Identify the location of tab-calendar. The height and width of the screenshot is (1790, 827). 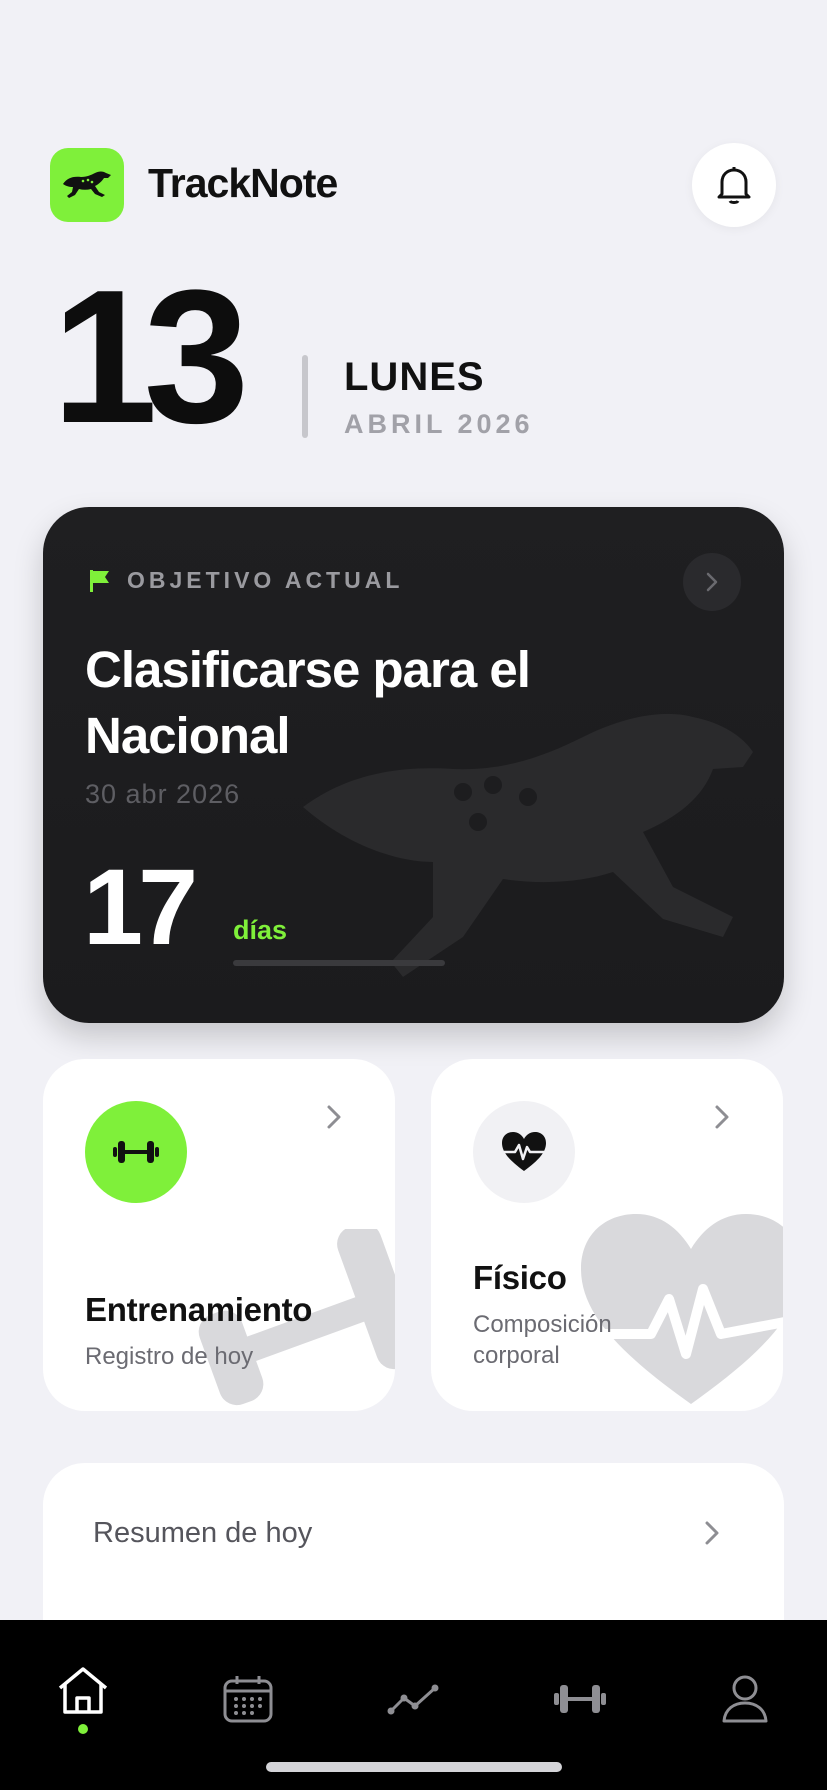
(248, 1699).